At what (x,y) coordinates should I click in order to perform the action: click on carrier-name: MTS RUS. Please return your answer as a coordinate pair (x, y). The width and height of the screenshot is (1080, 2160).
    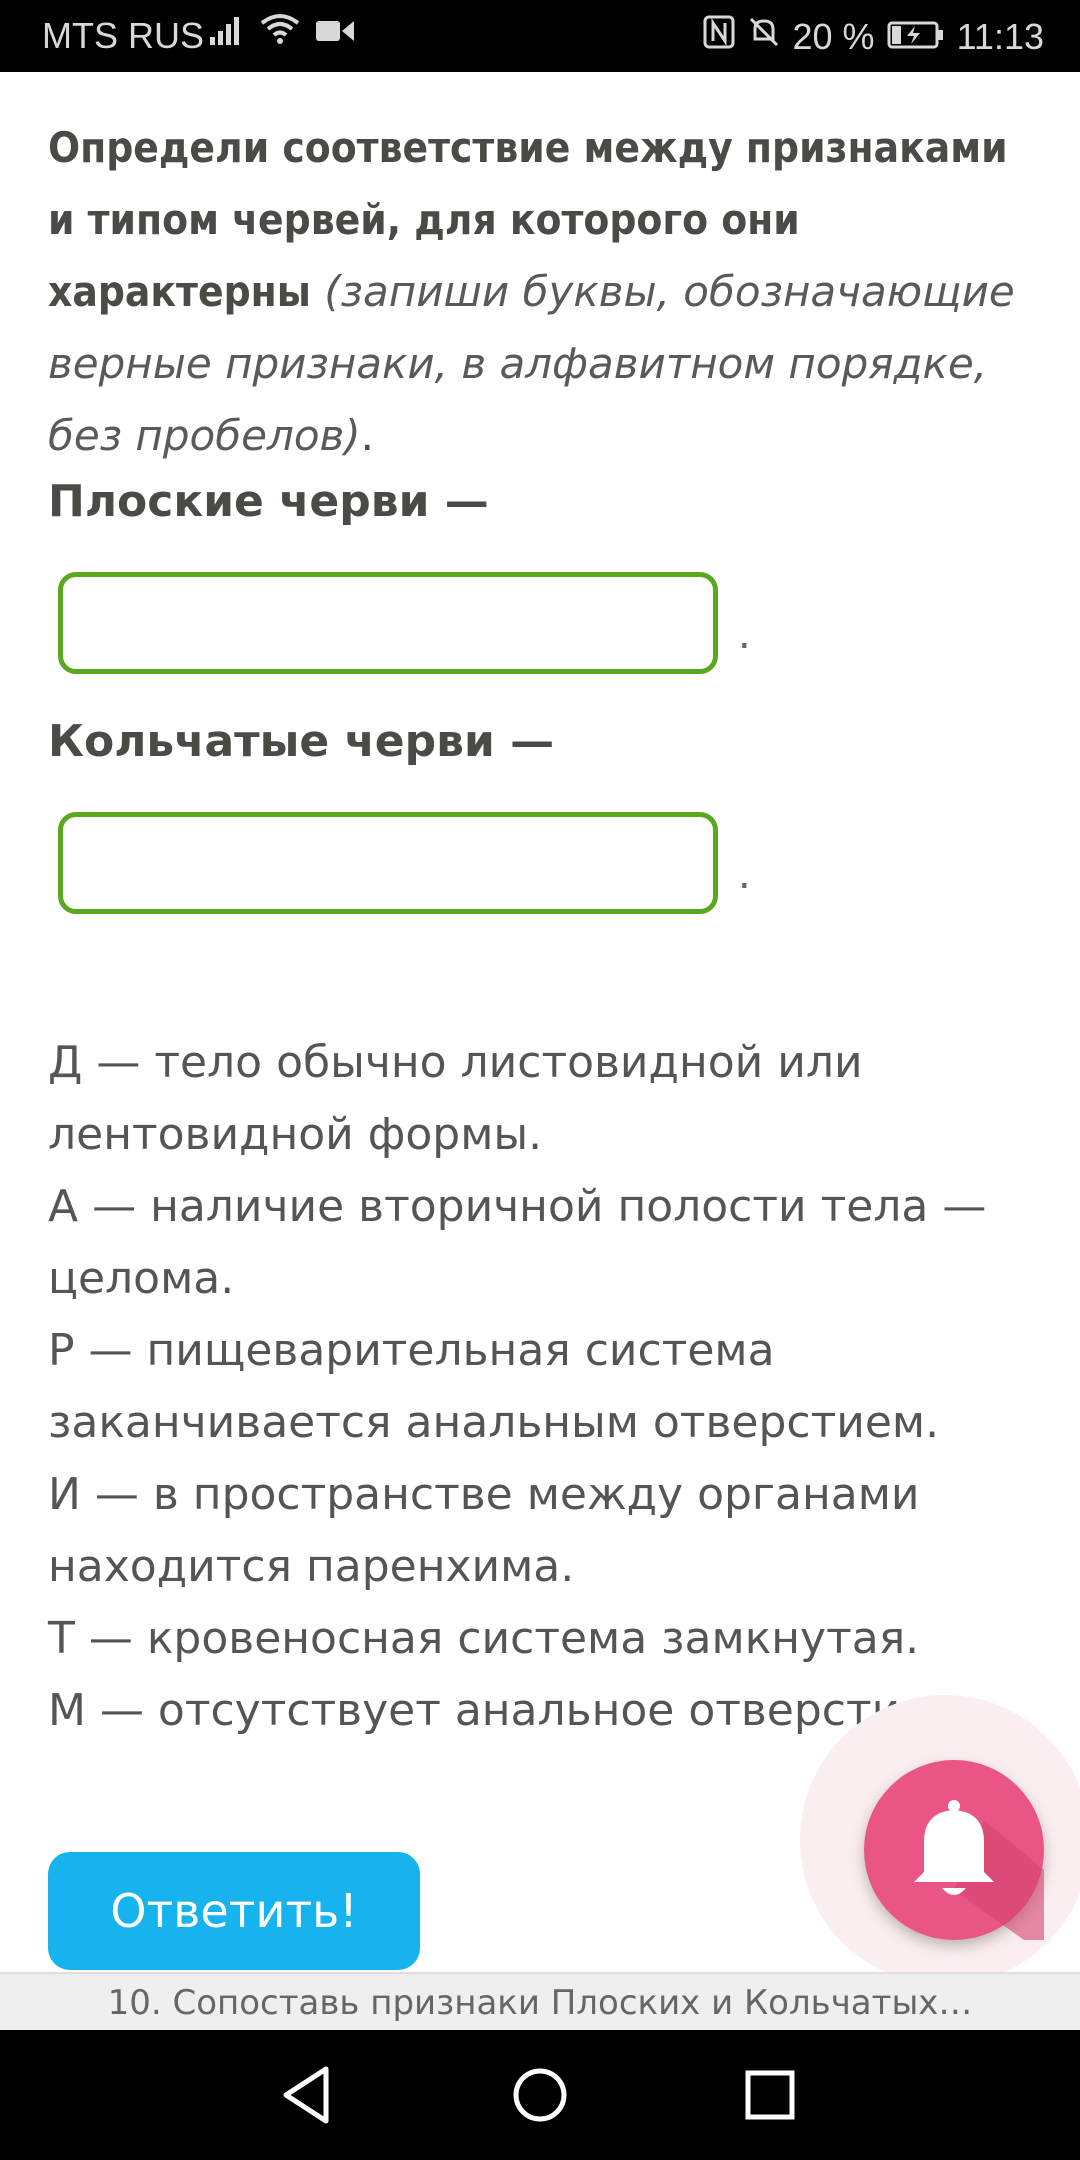
    Looking at the image, I should click on (123, 35).